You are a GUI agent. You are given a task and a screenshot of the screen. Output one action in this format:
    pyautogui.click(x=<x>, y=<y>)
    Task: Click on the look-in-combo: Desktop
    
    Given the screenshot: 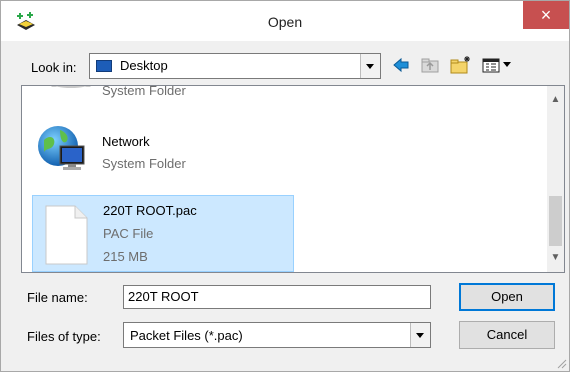 What is the action you would take?
    pyautogui.click(x=235, y=66)
    